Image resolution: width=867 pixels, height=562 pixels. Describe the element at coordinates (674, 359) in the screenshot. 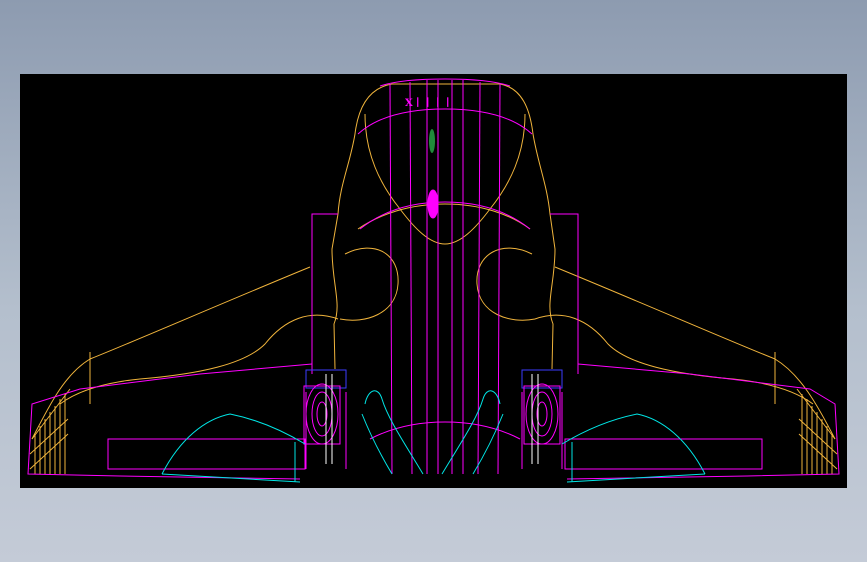

I see `right-wing-fillet` at that location.